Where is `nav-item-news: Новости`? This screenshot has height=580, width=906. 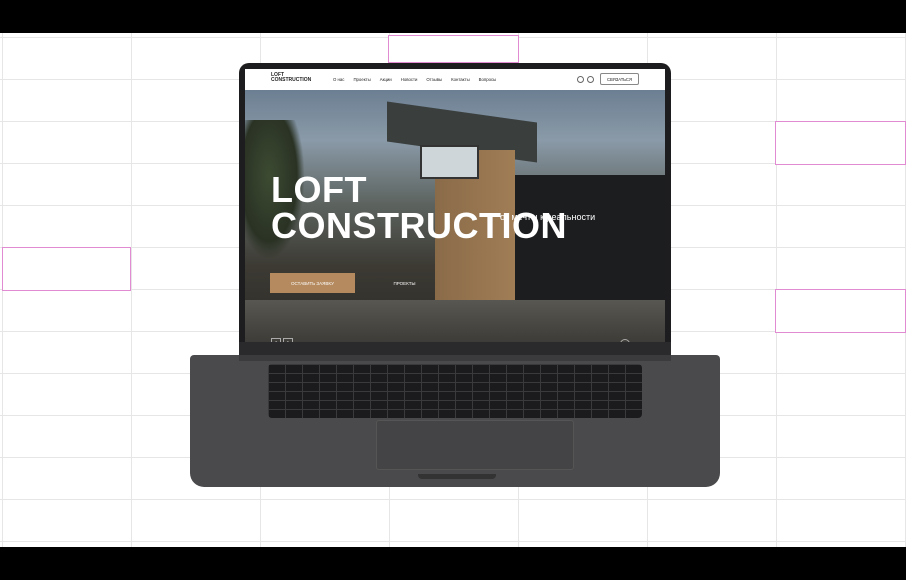
nav-item-news: Новости is located at coordinates (409, 79).